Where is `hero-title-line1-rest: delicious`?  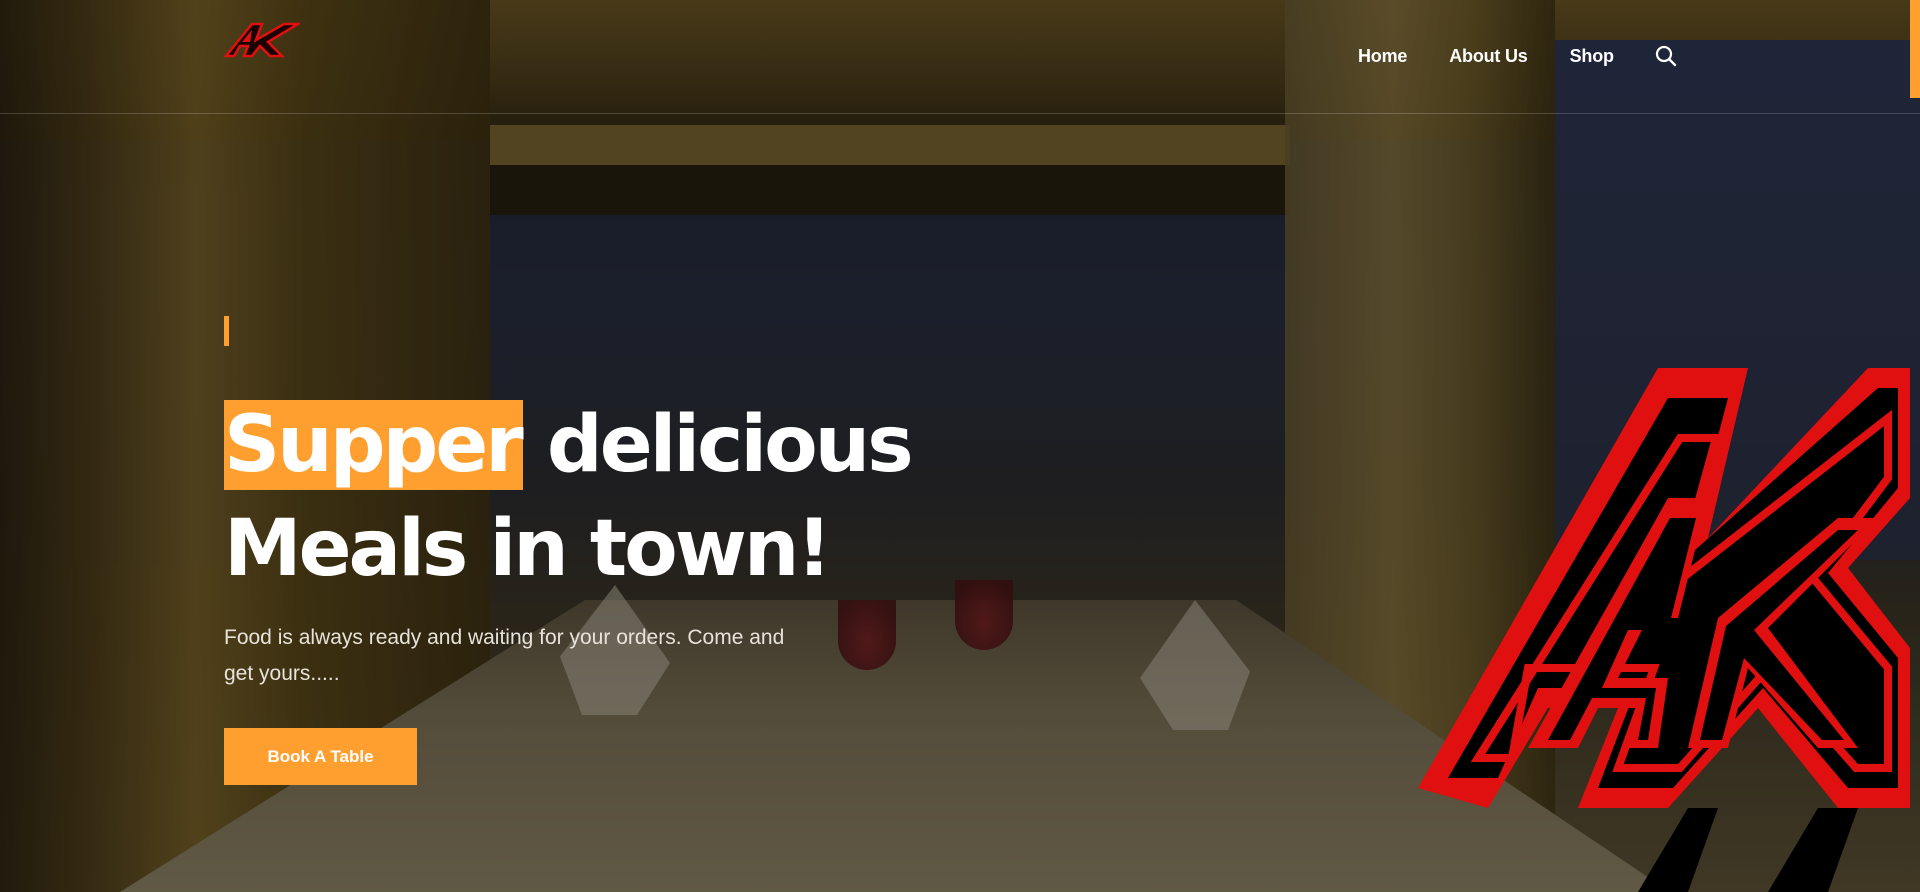 hero-title-line1-rest: delicious is located at coordinates (718, 445).